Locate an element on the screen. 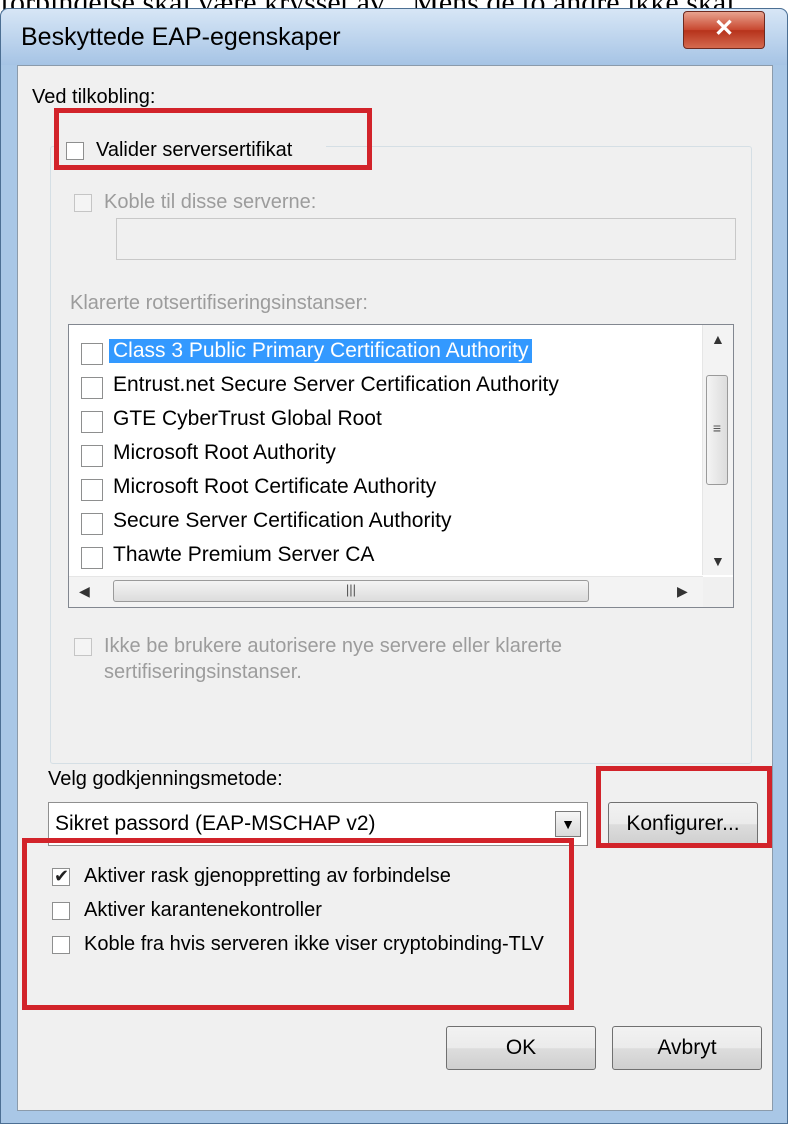 This screenshot has height=1126, width=788. list-item-label: GTE CyberTrust Global Root is located at coordinates (247, 418).